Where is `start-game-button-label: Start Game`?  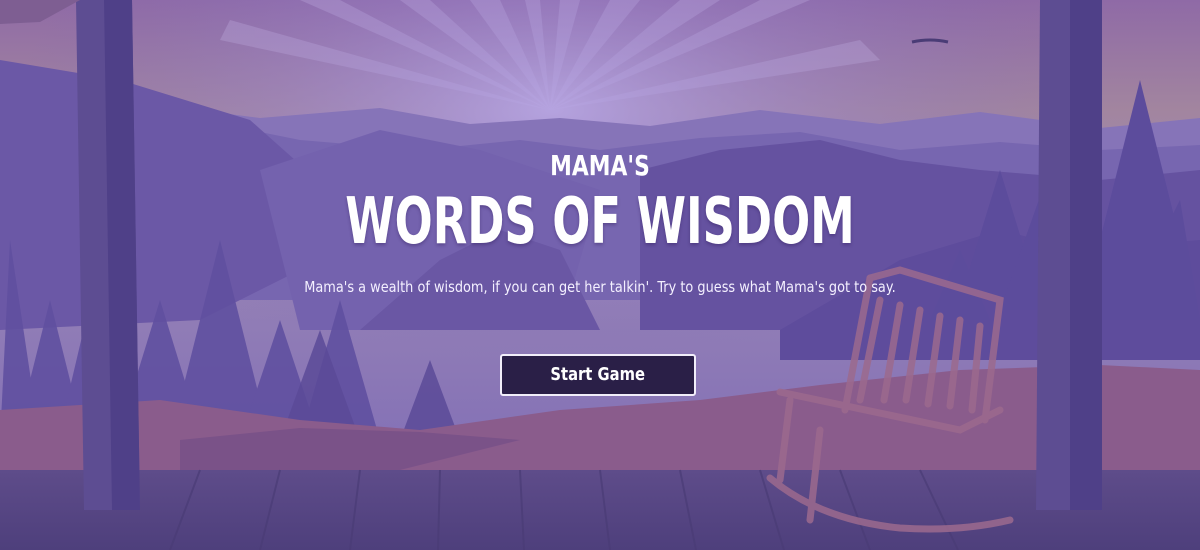 start-game-button-label: Start Game is located at coordinates (598, 374).